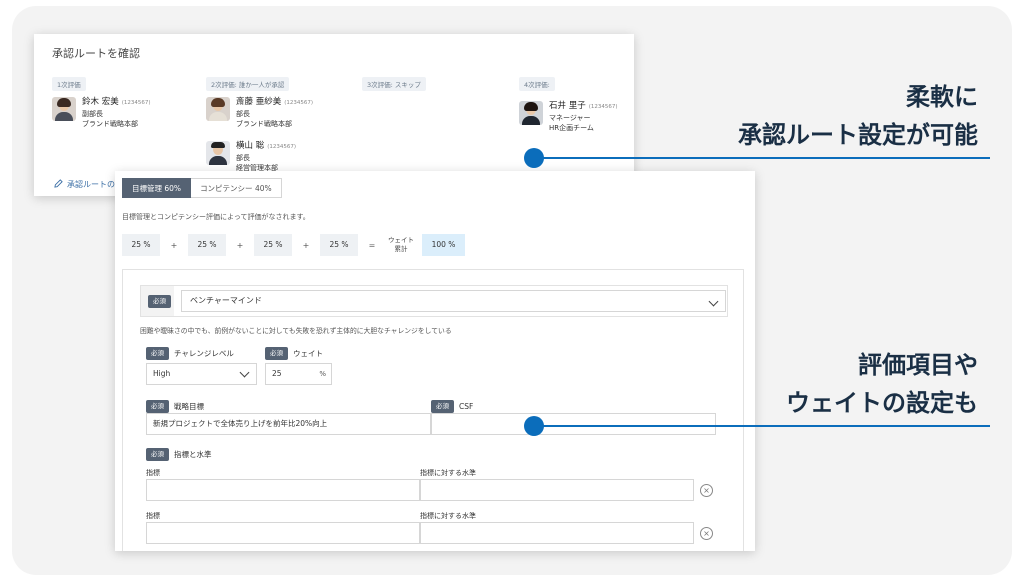 Image resolution: width=1024 pixels, height=581 pixels. What do you see at coordinates (298, 374) in the screenshot?
I see `weight-input: 25%` at bounding box center [298, 374].